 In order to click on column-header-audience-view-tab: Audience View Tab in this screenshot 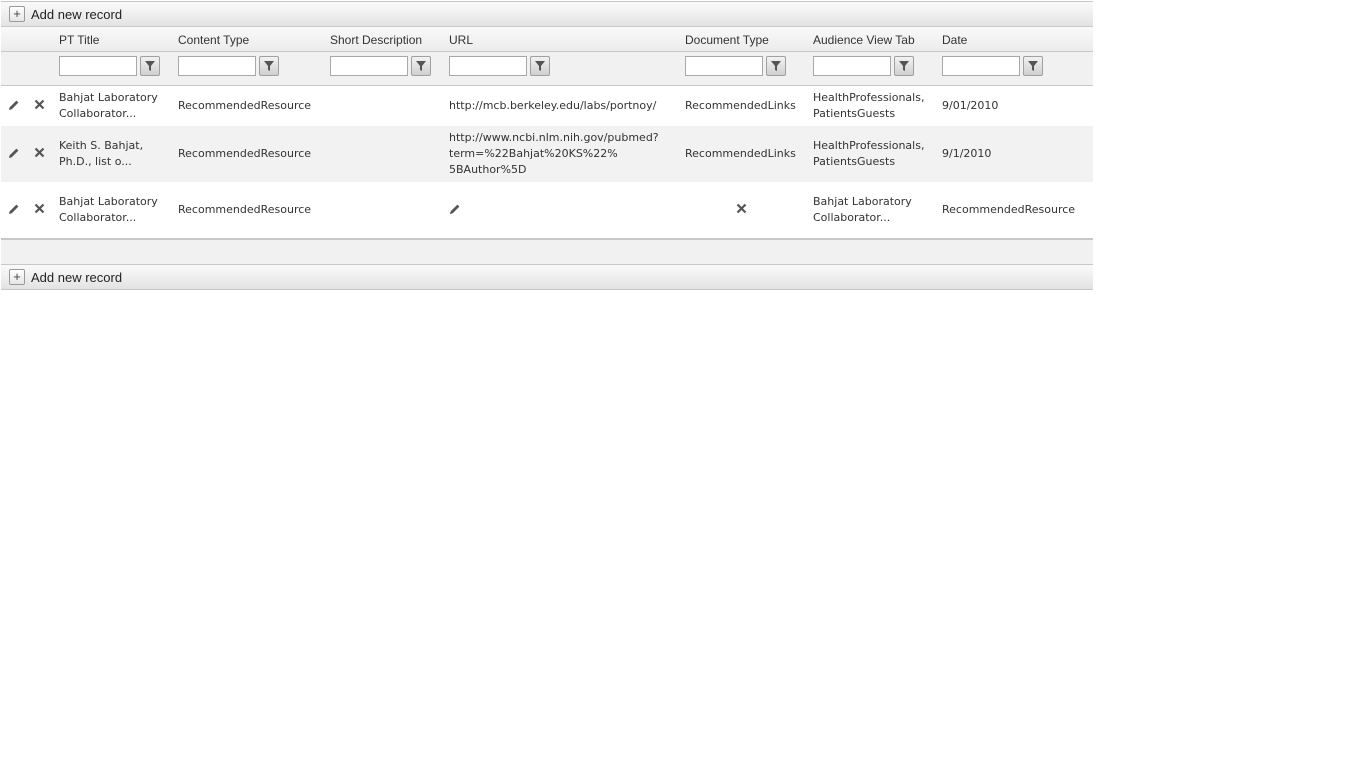, I will do `click(864, 40)`.